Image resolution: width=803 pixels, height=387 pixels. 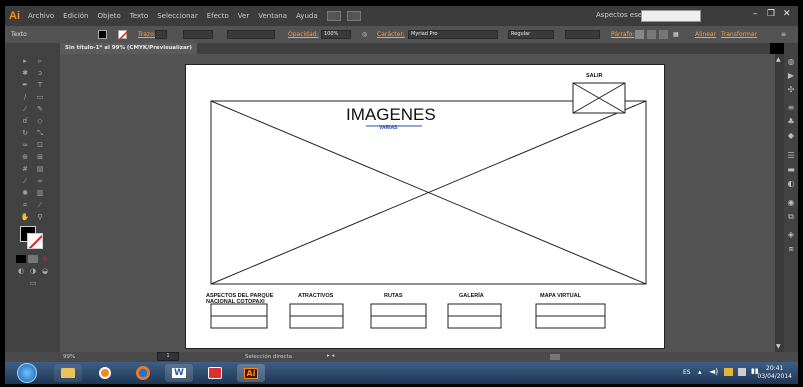 I want to click on font-style-field: Regular, so click(x=531, y=34).